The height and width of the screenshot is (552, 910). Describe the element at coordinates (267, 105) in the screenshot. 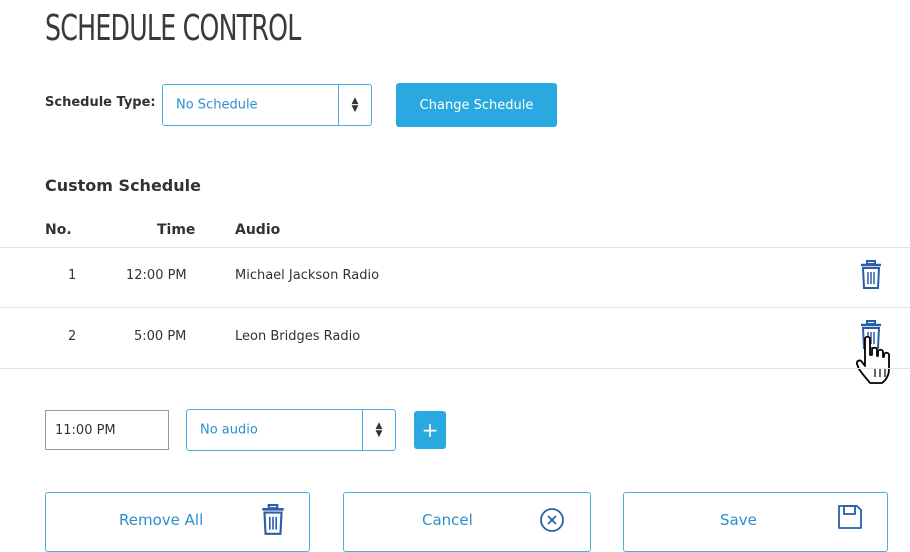

I see `schedule-type-select: No Schedule ▲ ▼` at that location.